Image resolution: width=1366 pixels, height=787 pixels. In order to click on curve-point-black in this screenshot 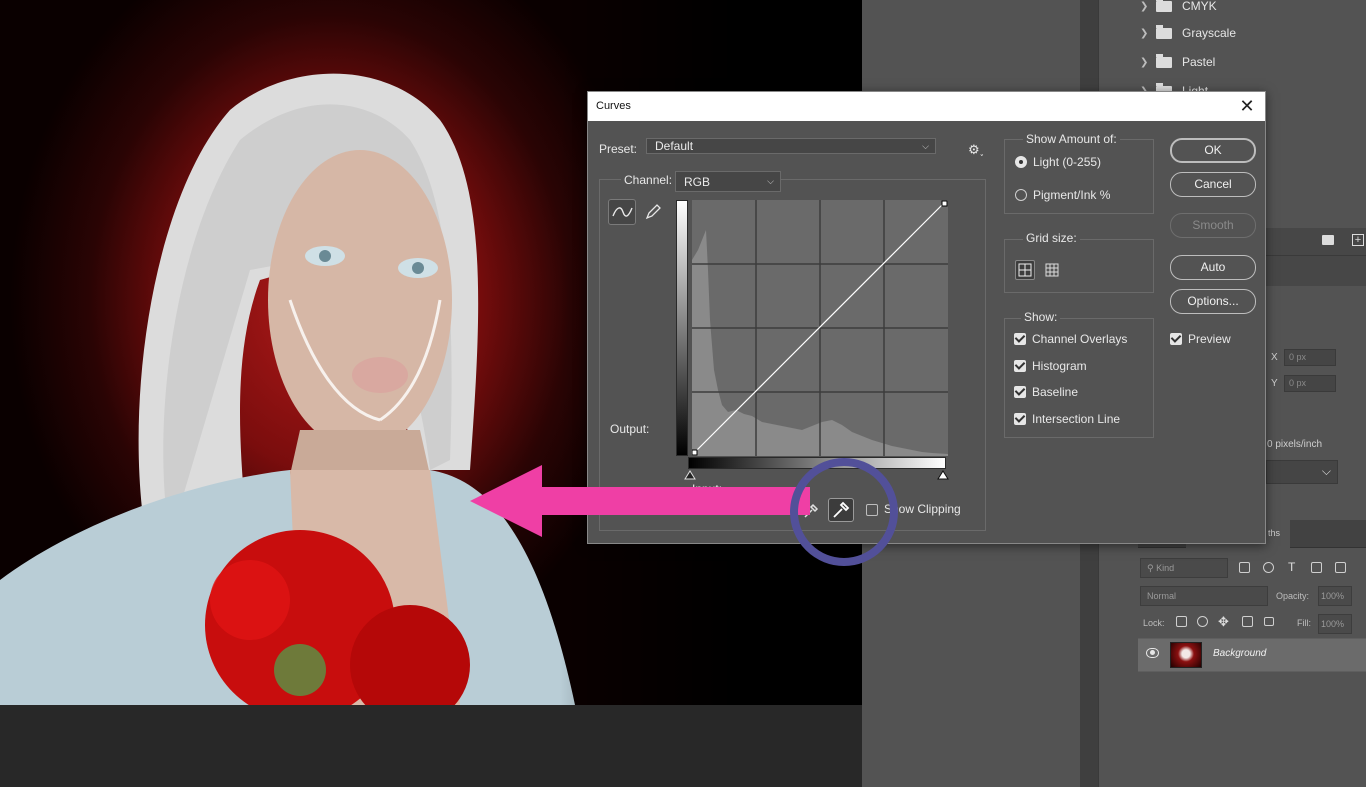, I will do `click(695, 452)`.